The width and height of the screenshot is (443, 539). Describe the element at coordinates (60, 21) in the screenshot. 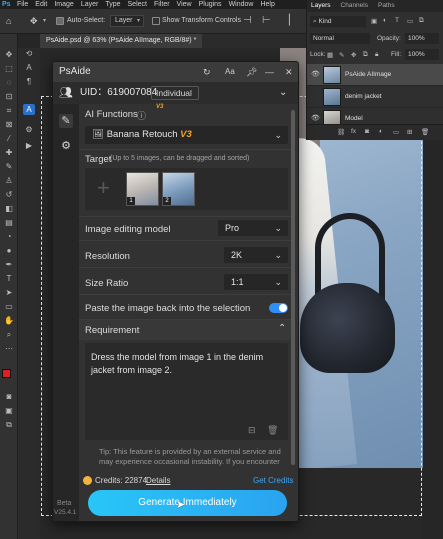

I see `auto-select-checkbox` at that location.